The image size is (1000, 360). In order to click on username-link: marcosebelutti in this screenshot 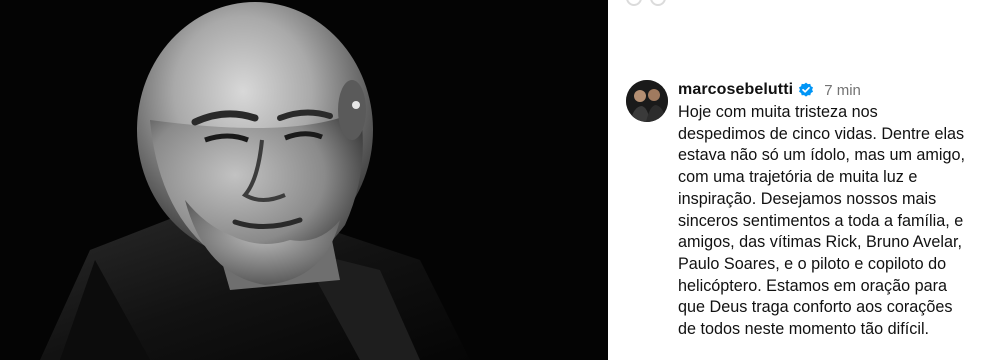, I will do `click(735, 90)`.